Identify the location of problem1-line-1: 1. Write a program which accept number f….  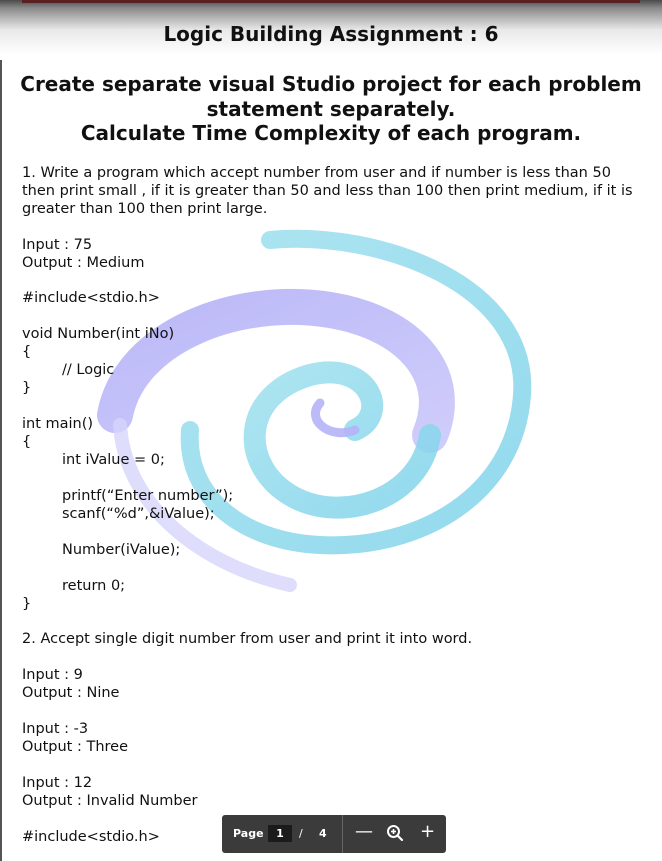
(316, 173).